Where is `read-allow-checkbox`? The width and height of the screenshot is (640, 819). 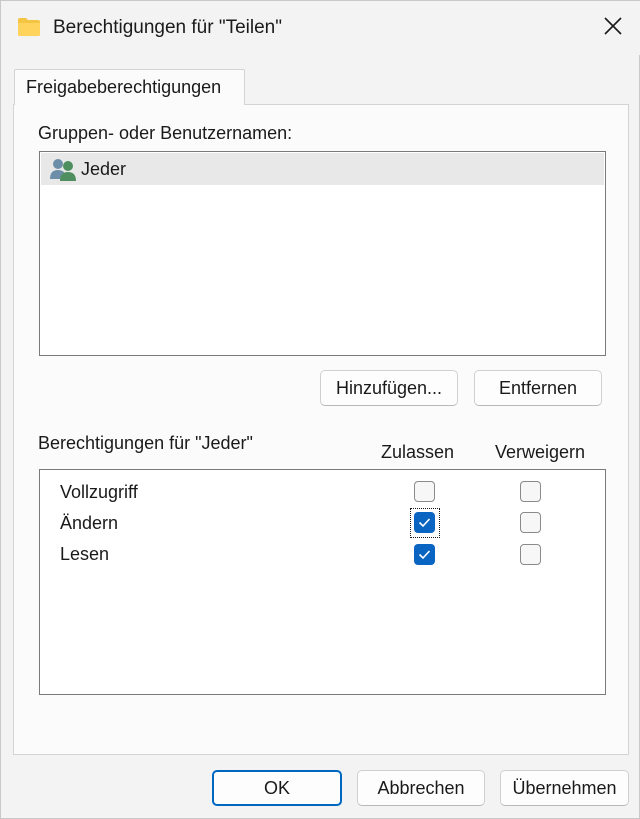 read-allow-checkbox is located at coordinates (424, 554).